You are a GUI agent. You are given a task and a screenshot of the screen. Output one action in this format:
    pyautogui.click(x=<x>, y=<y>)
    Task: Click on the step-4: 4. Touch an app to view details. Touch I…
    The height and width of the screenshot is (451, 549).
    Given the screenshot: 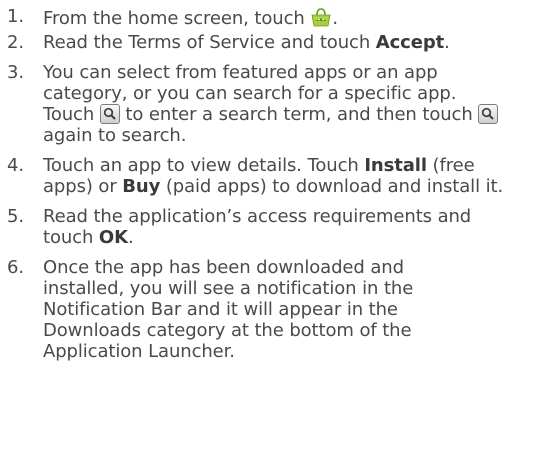 What is the action you would take?
    pyautogui.click(x=256, y=176)
    